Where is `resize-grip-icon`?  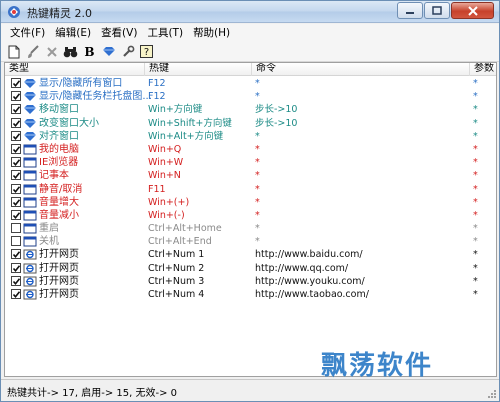
resize-grip-icon is located at coordinates (491, 393).